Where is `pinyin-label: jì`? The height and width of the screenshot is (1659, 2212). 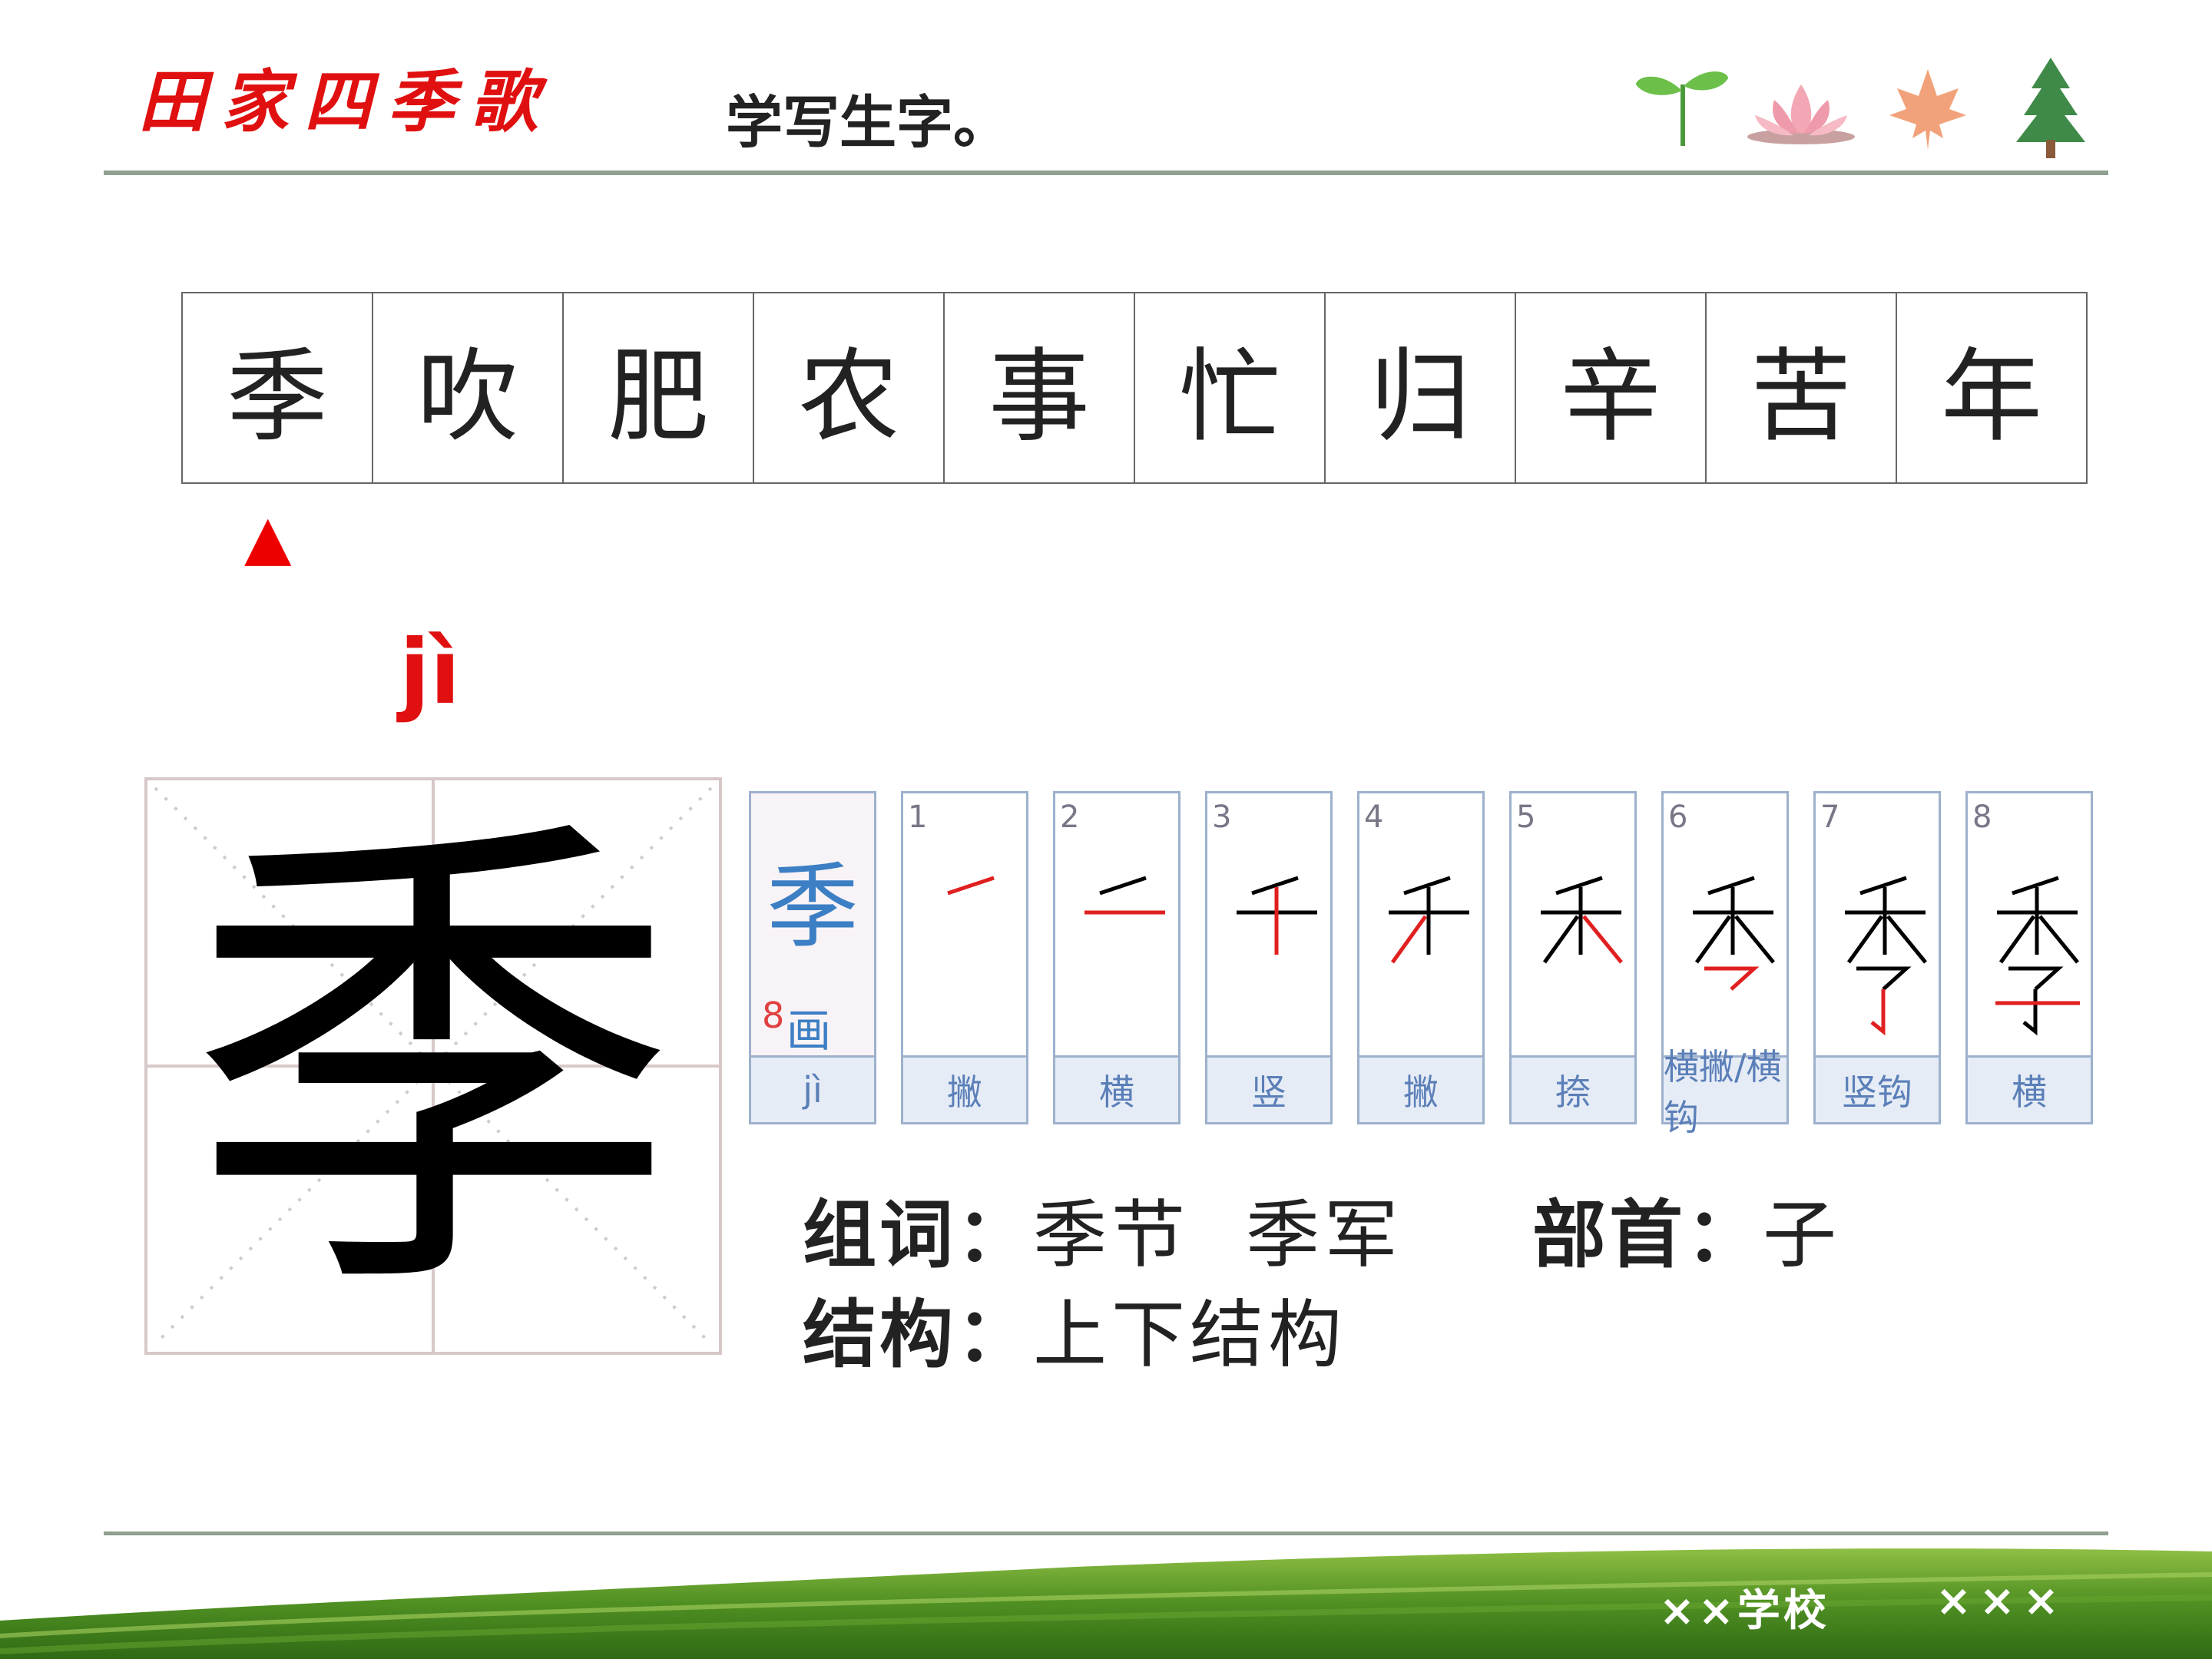 pinyin-label: jì is located at coordinates (430, 673).